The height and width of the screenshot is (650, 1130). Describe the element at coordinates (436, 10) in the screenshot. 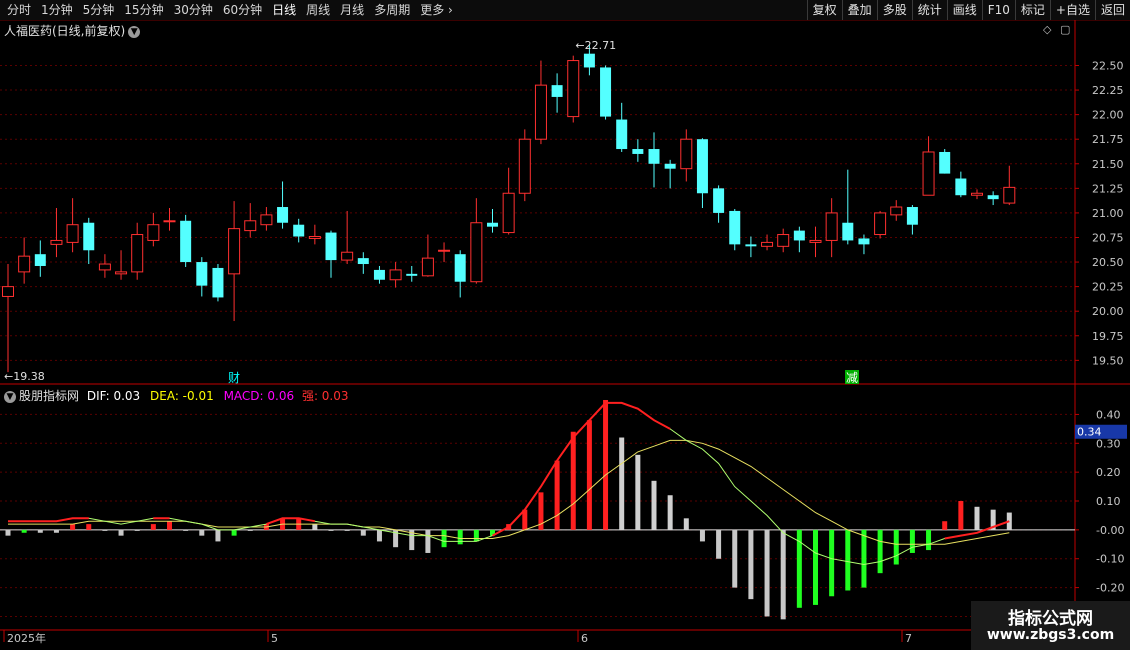

I see `period-tab: 更多 ›` at that location.